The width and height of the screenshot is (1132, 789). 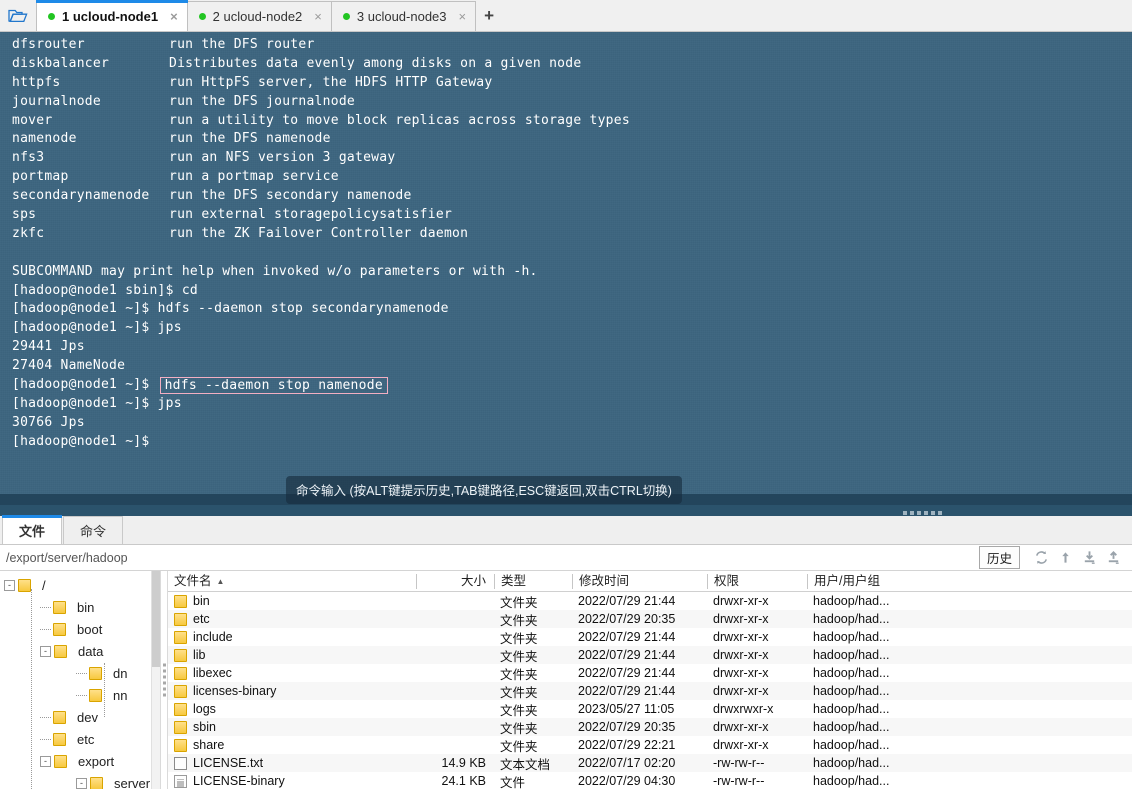 I want to click on tree-node-nn: nn, so click(x=80, y=695).